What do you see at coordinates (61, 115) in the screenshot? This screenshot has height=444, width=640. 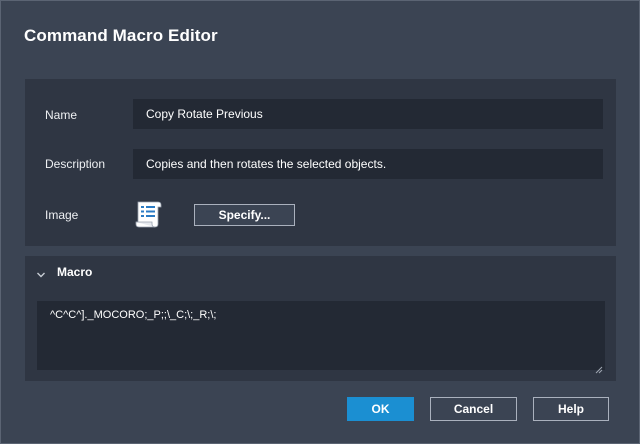 I see `name-label: Name` at bounding box center [61, 115].